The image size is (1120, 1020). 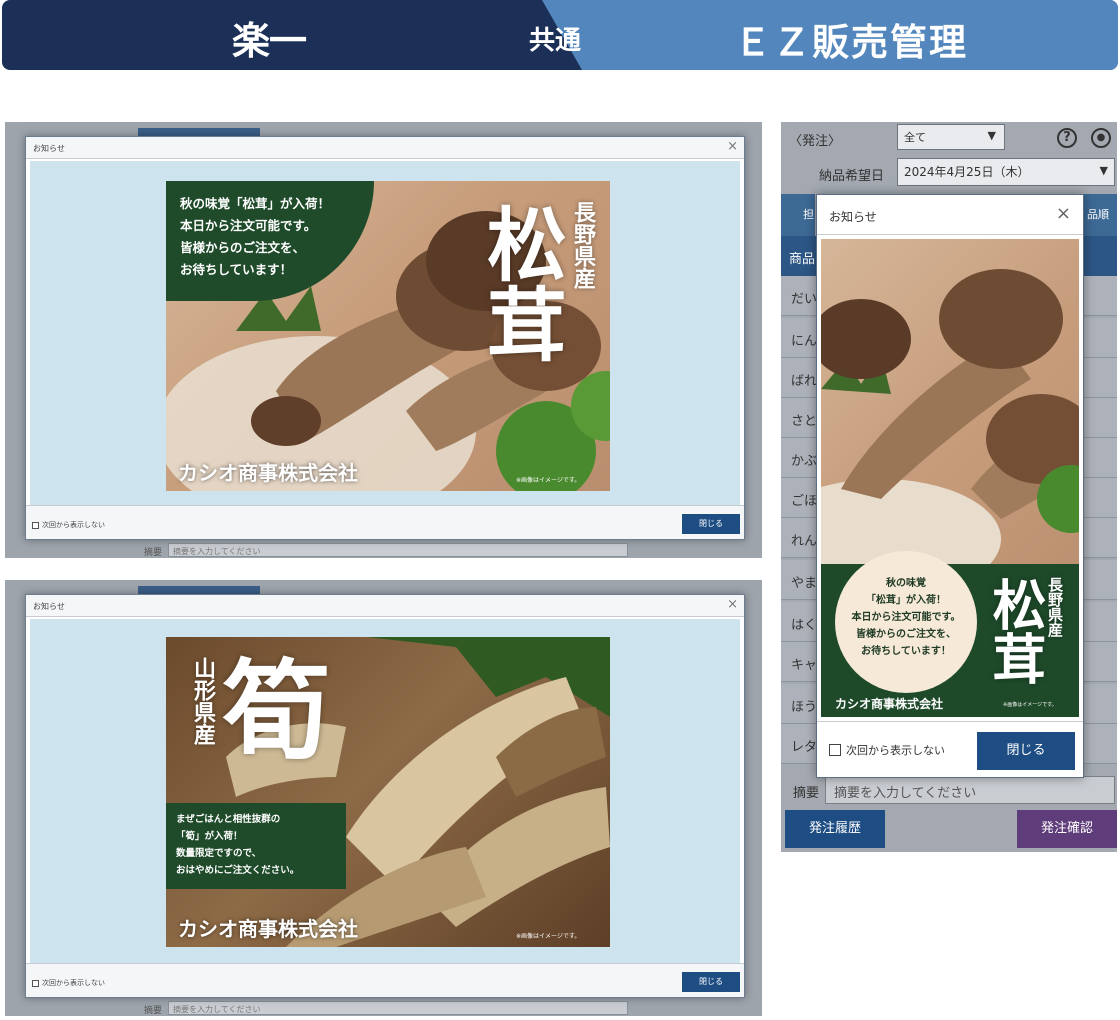 I want to click on help-icon: ?, so click(x=1067, y=138).